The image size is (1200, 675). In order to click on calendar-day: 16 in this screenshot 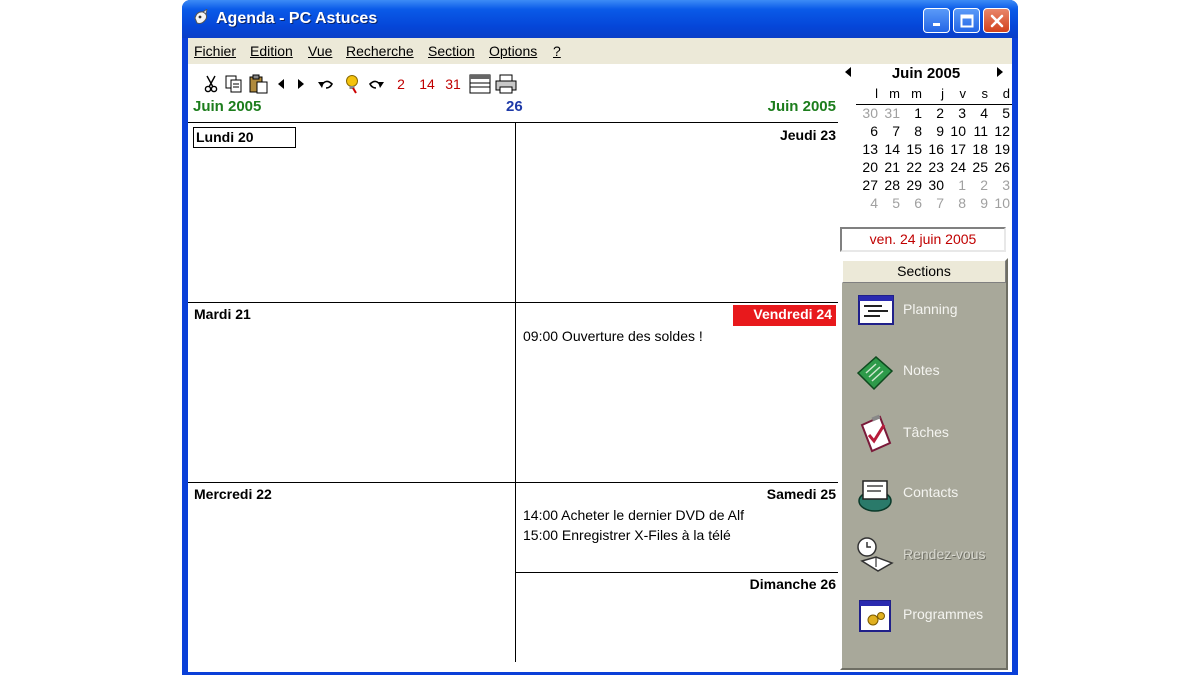, I will do `click(933, 150)`.